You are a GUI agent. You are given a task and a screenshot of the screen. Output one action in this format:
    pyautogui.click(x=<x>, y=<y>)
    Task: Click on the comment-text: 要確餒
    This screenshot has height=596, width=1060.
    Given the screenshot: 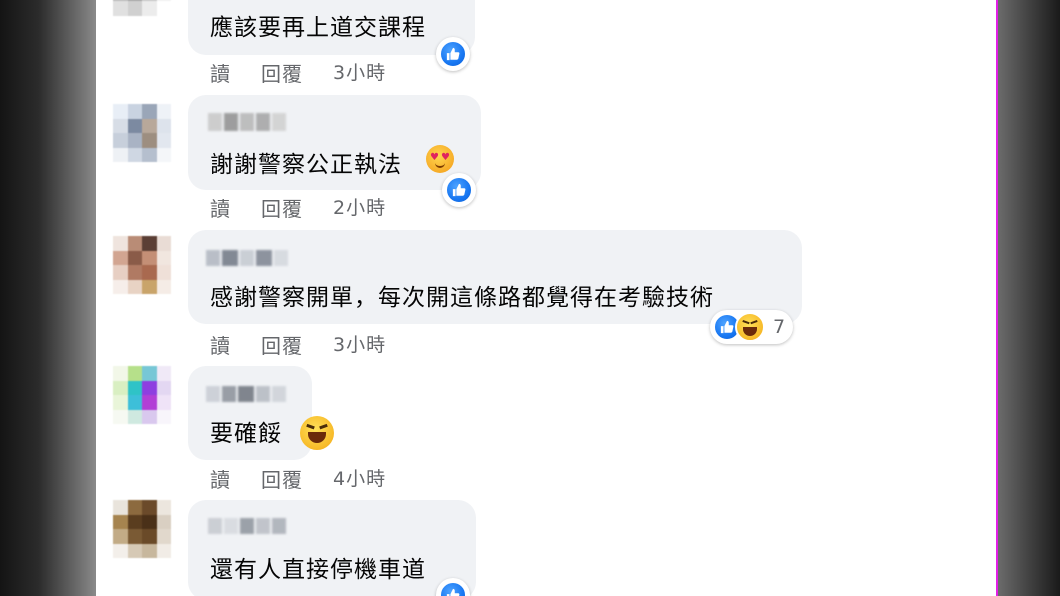 What is the action you would take?
    pyautogui.click(x=246, y=434)
    